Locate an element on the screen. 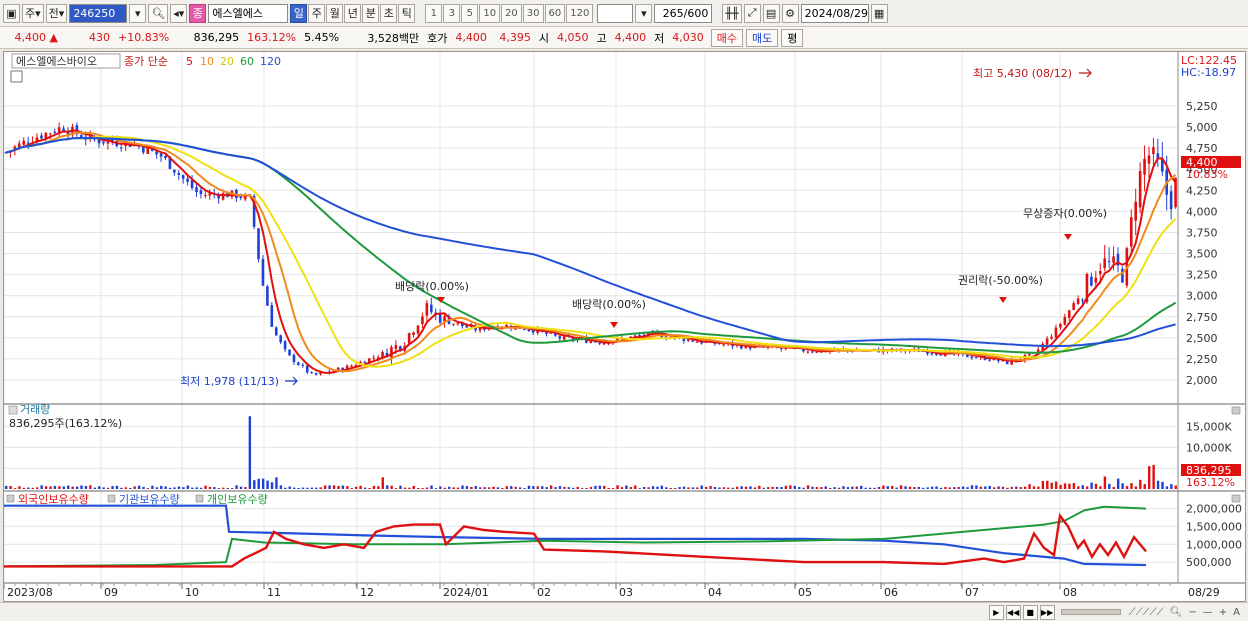 This screenshot has width=1248, height=621. interval-button-5: 5 is located at coordinates (470, 13).